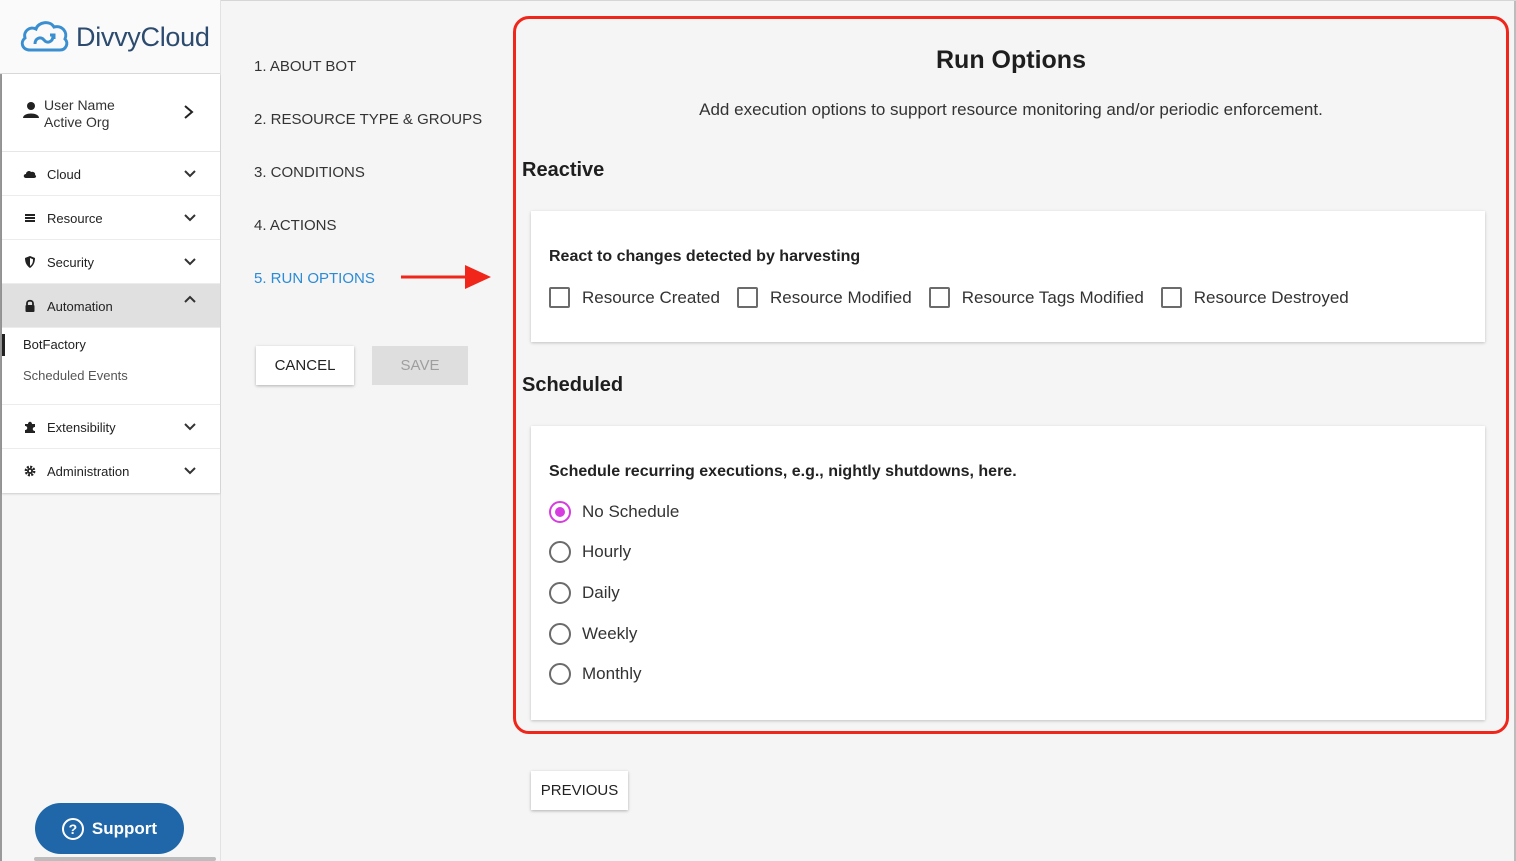 Image resolution: width=1516 pixels, height=861 pixels. I want to click on sidebar-item-cloud: Cloud, so click(111, 174).